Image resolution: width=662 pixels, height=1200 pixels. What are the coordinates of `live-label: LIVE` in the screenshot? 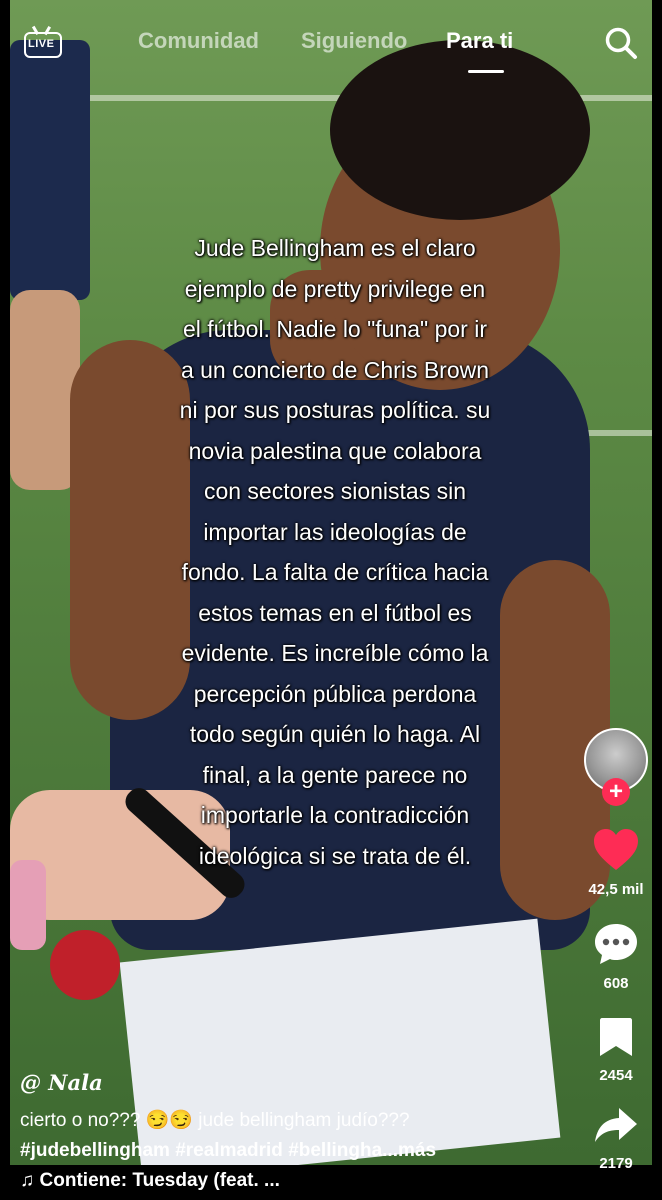 It's located at (41, 44).